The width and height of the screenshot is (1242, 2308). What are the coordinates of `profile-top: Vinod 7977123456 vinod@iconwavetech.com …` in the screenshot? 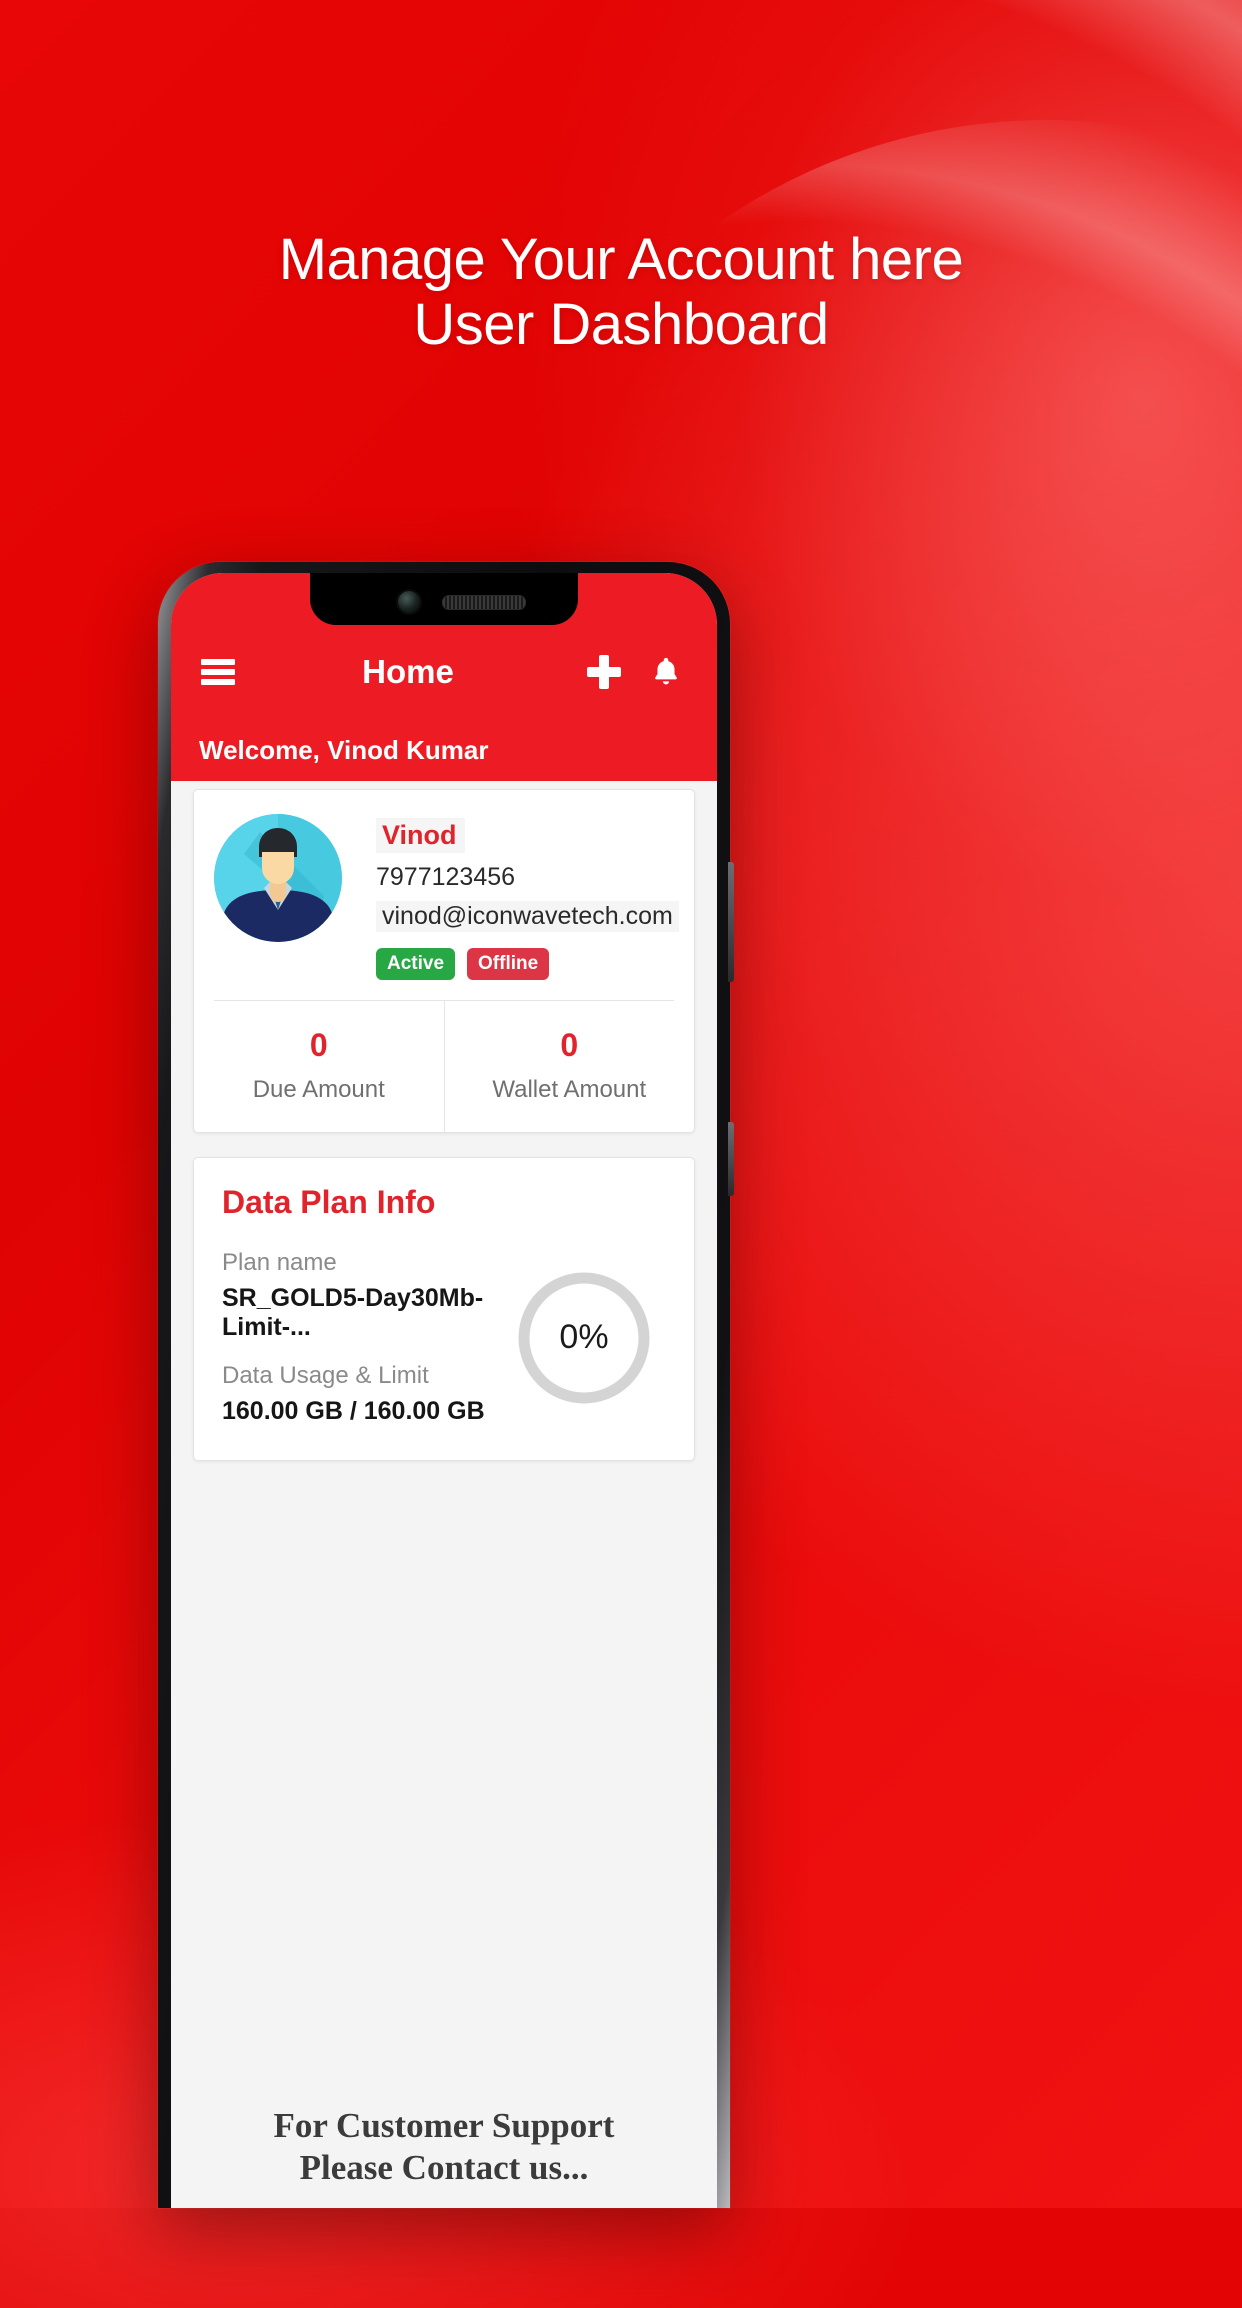 It's located at (444, 895).